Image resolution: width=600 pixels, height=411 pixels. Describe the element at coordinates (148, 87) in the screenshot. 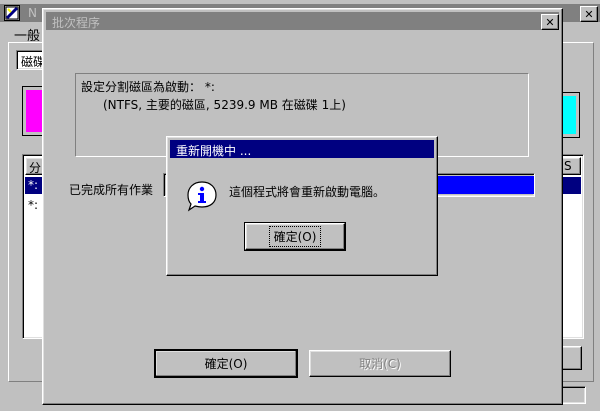

I see `info-line-1: 設定分割磁區為啟動： *:` at that location.